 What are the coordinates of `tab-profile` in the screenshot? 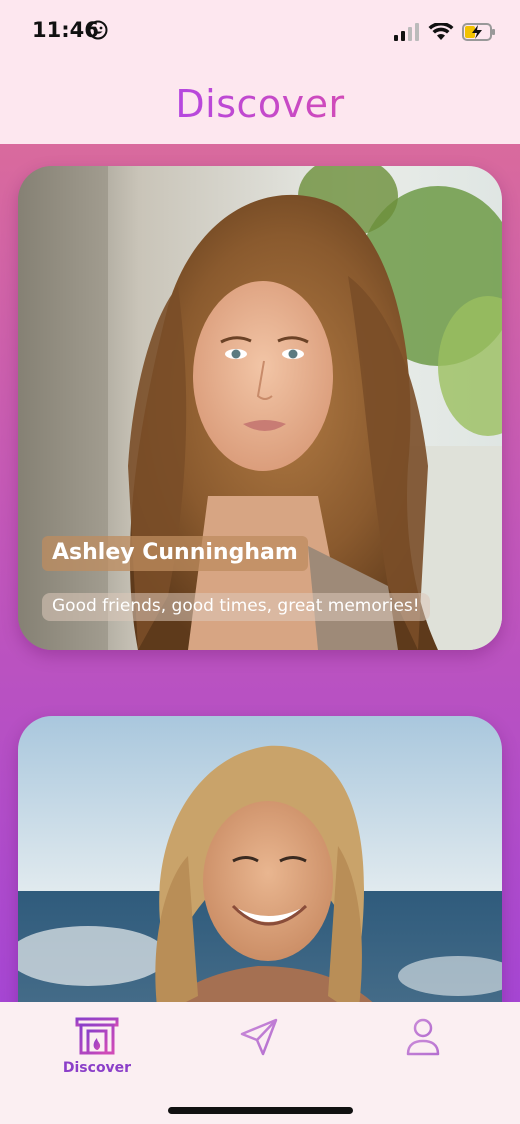 It's located at (423, 1051).